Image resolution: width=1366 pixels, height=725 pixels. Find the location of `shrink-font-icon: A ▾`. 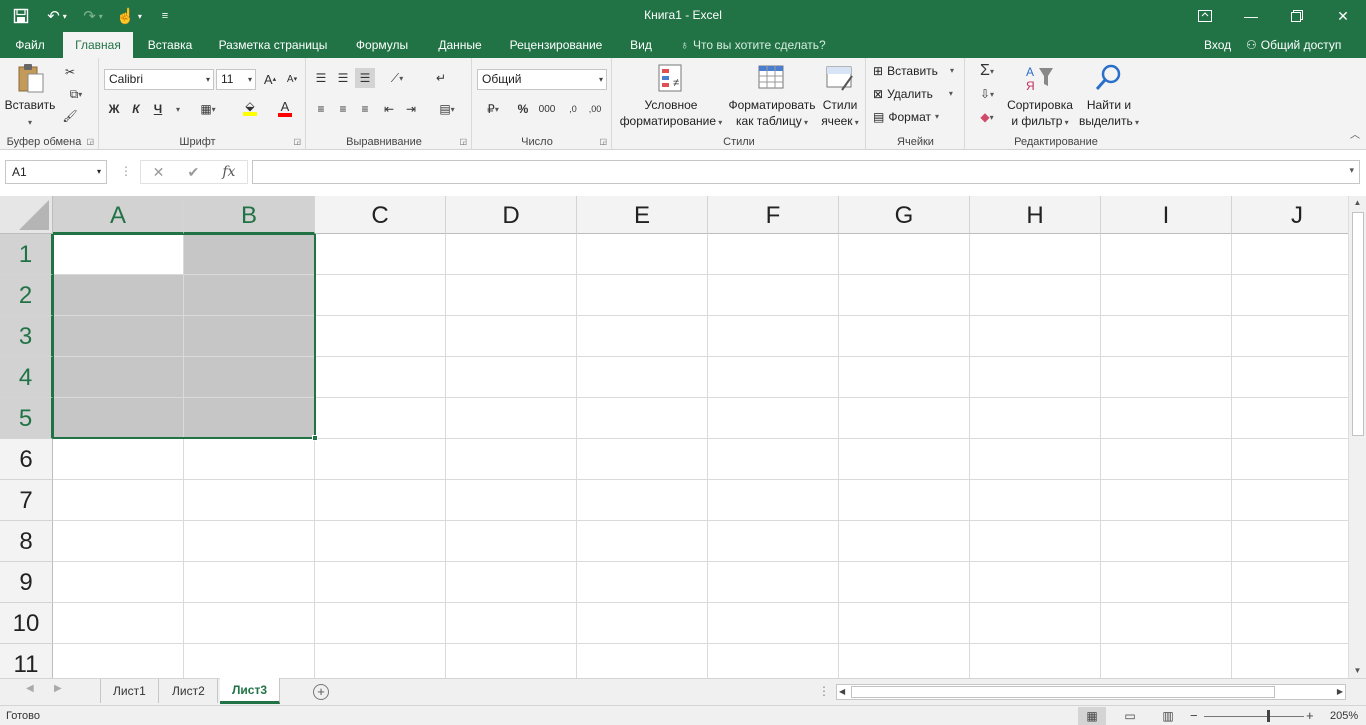

shrink-font-icon: A ▾ is located at coordinates (292, 79).